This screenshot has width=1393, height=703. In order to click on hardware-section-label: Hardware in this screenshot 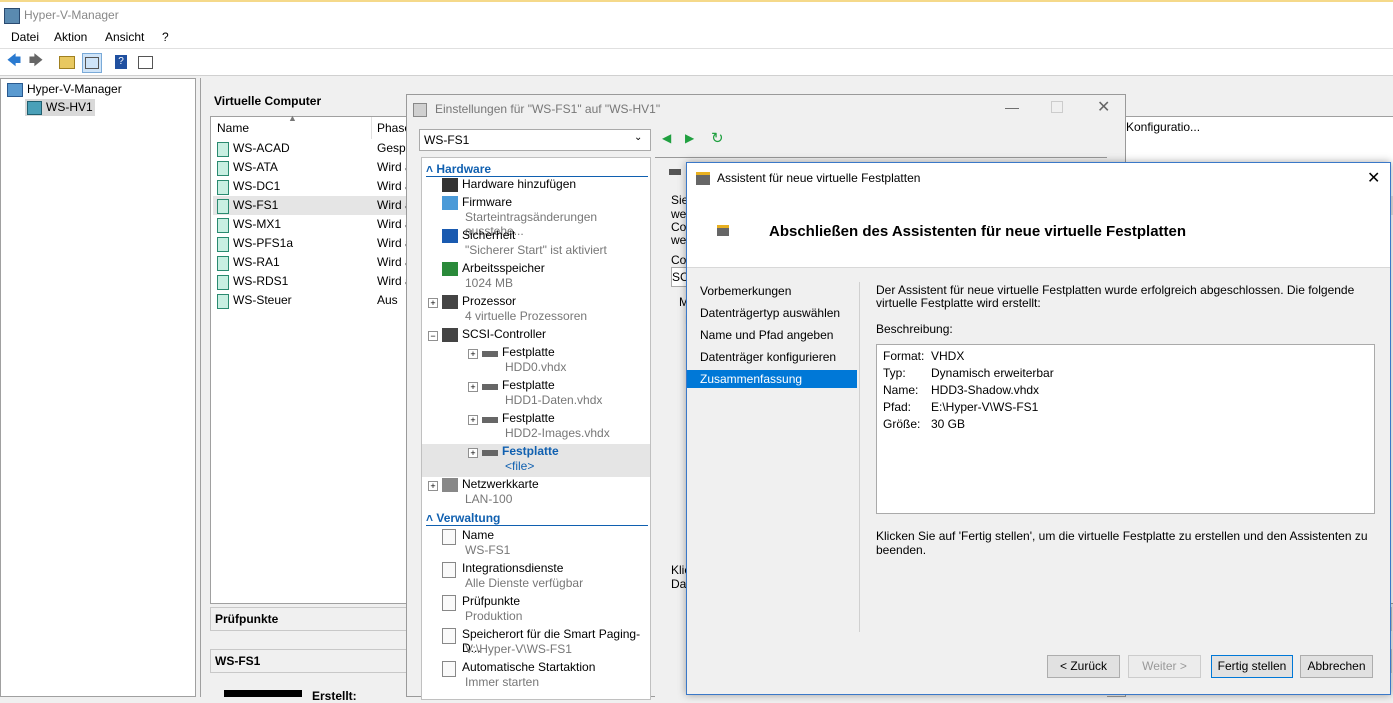, I will do `click(464, 169)`.